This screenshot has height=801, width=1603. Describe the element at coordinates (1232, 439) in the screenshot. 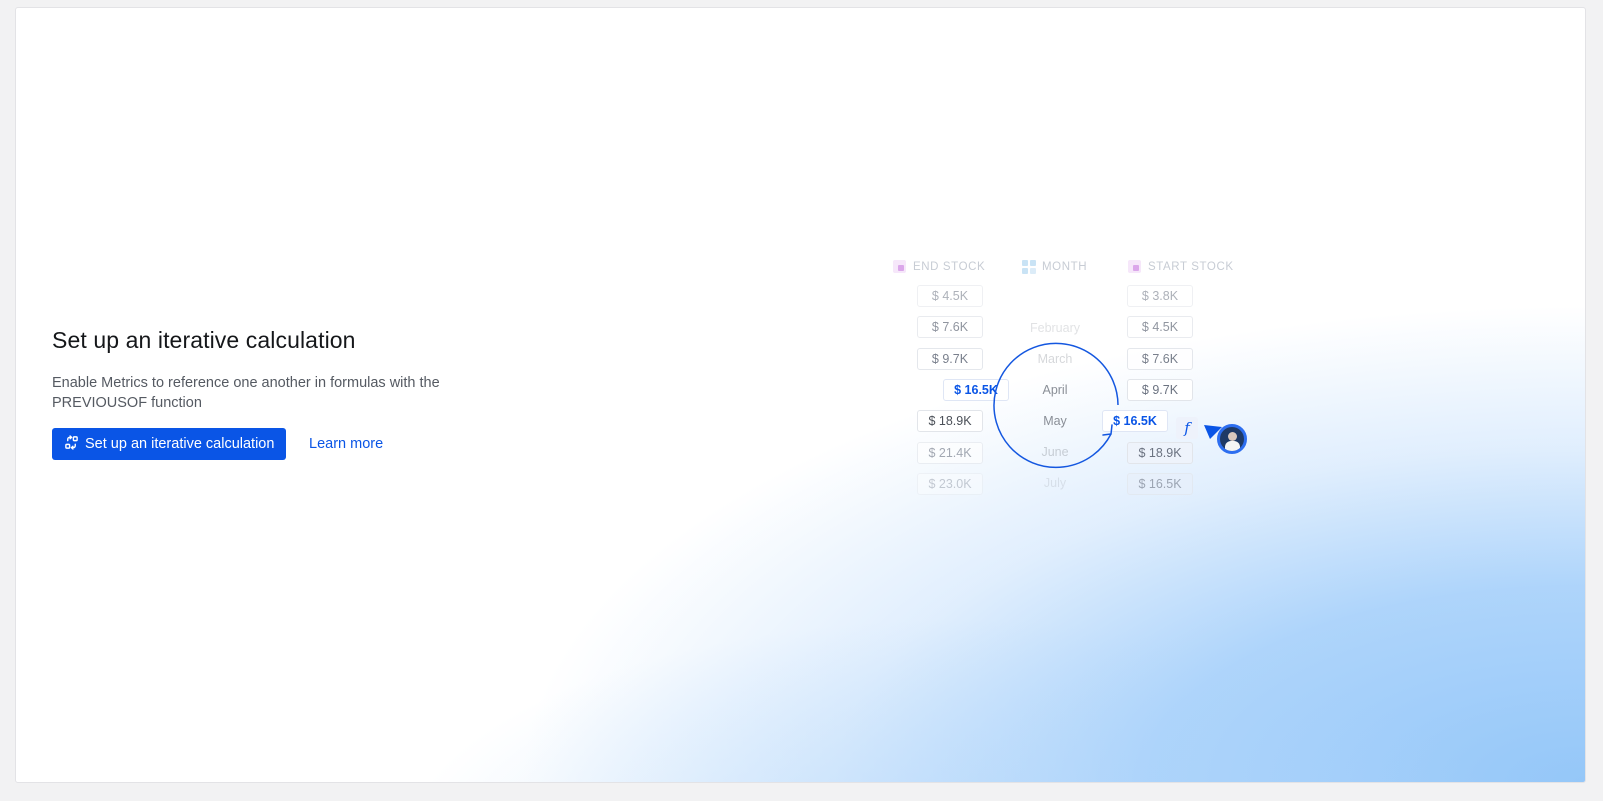

I see `user-avatar` at that location.